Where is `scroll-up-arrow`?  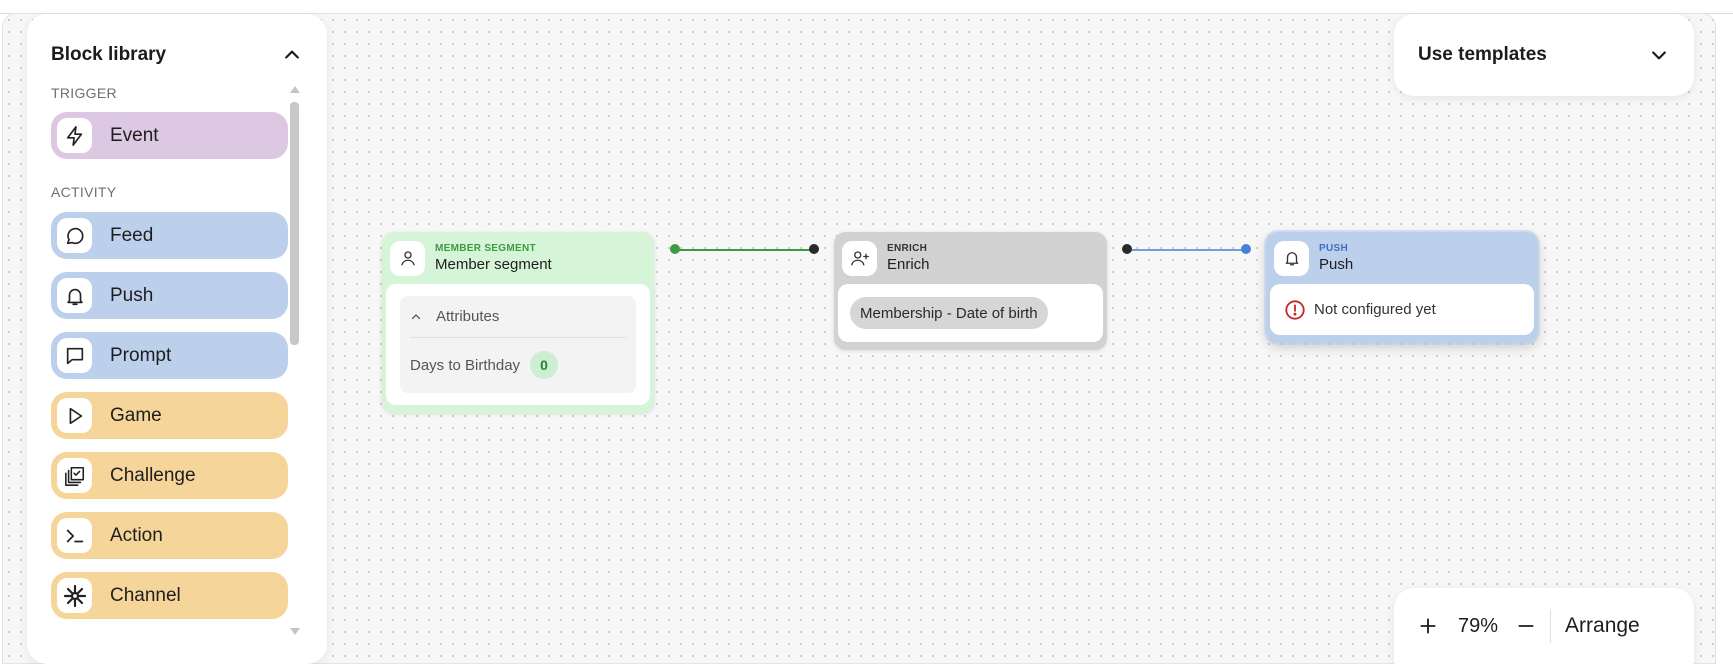 scroll-up-arrow is located at coordinates (295, 89).